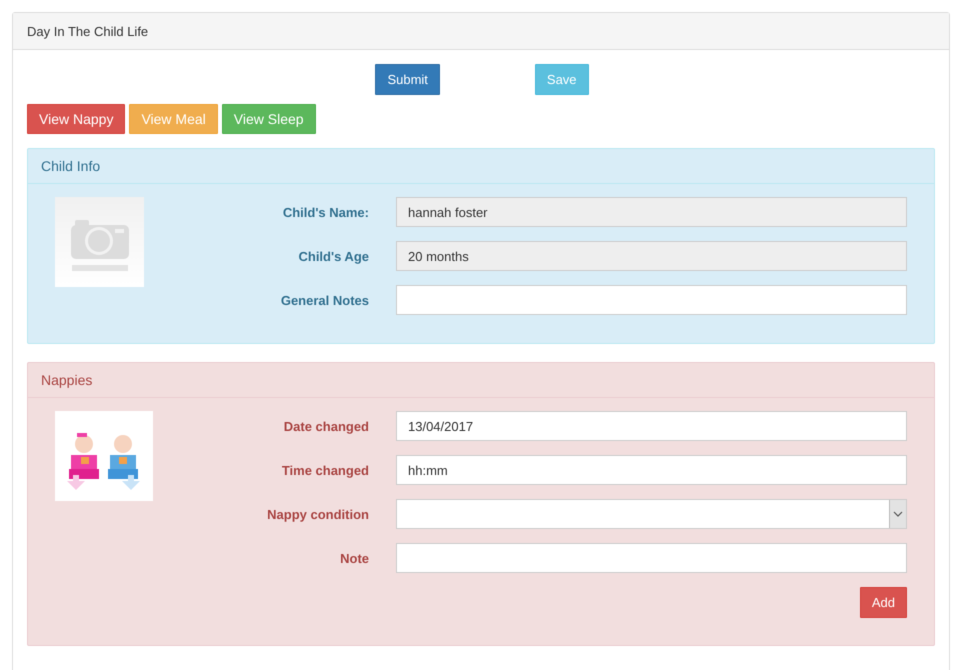  I want to click on field-label: Note, so click(354, 558).